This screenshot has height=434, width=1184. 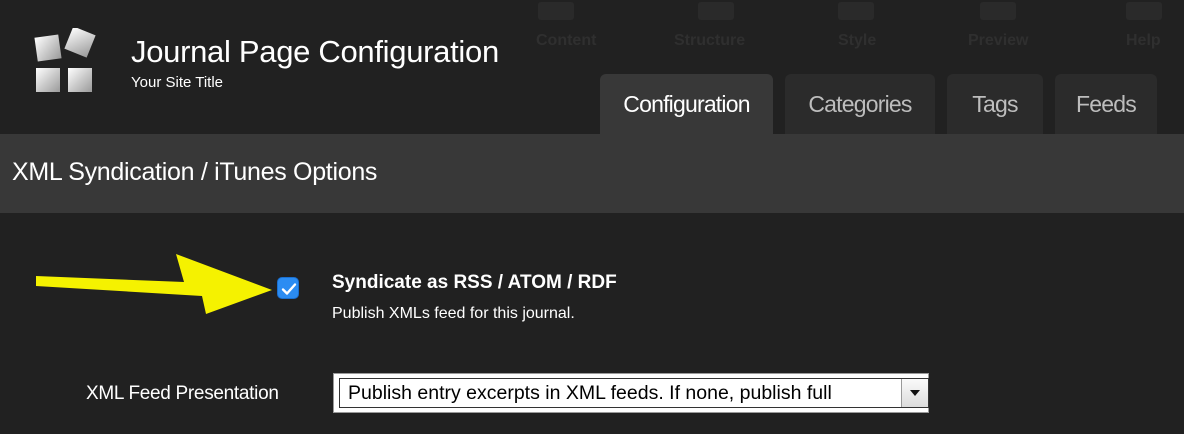 I want to click on tab-categories: Categories, so click(x=860, y=104).